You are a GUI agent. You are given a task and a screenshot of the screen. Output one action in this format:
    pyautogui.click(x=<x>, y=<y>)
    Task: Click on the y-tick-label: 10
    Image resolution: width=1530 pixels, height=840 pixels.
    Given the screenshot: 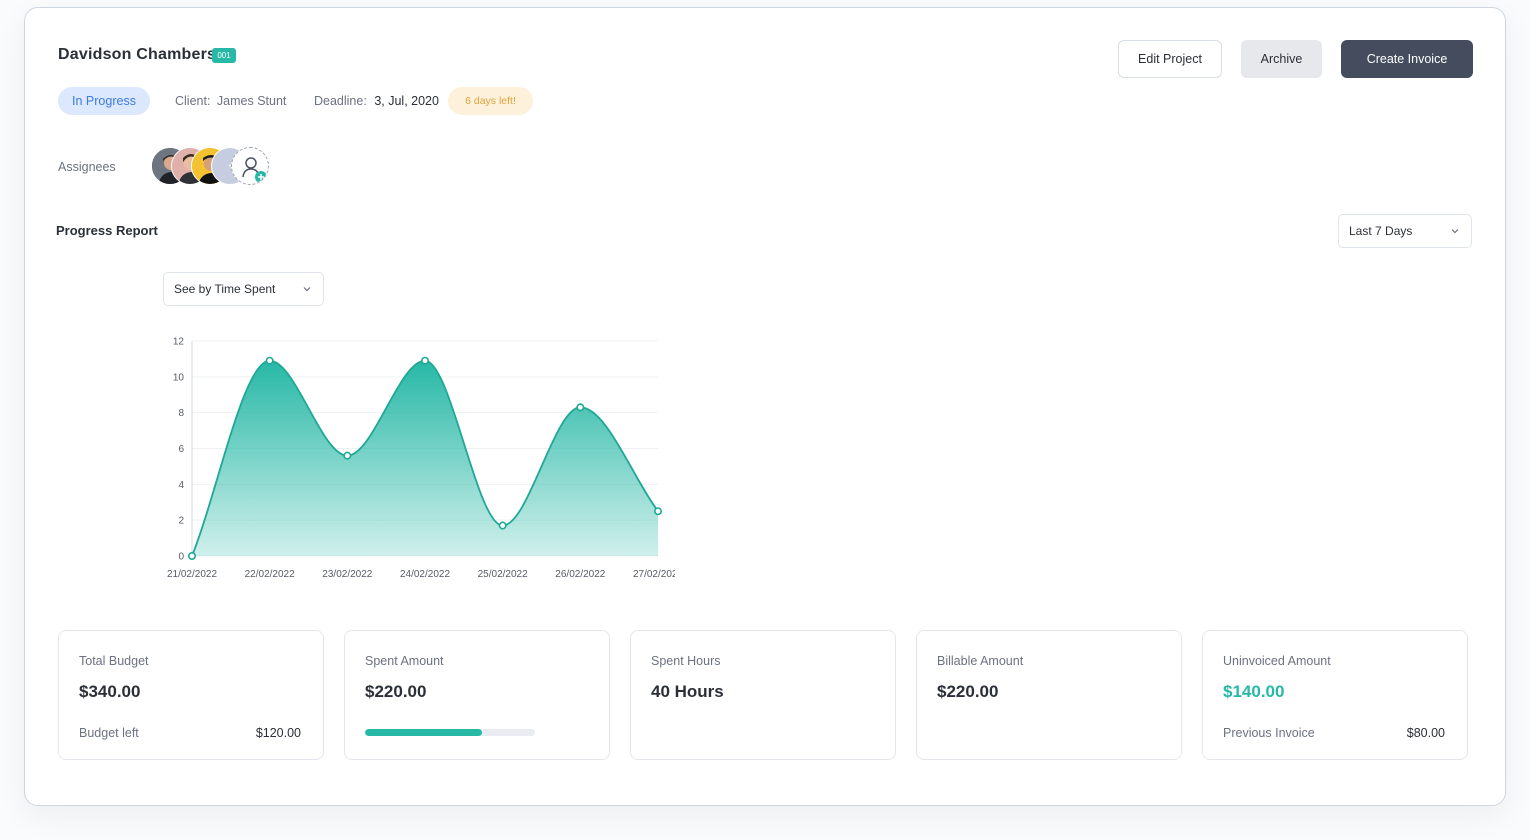 What is the action you would take?
    pyautogui.click(x=179, y=377)
    